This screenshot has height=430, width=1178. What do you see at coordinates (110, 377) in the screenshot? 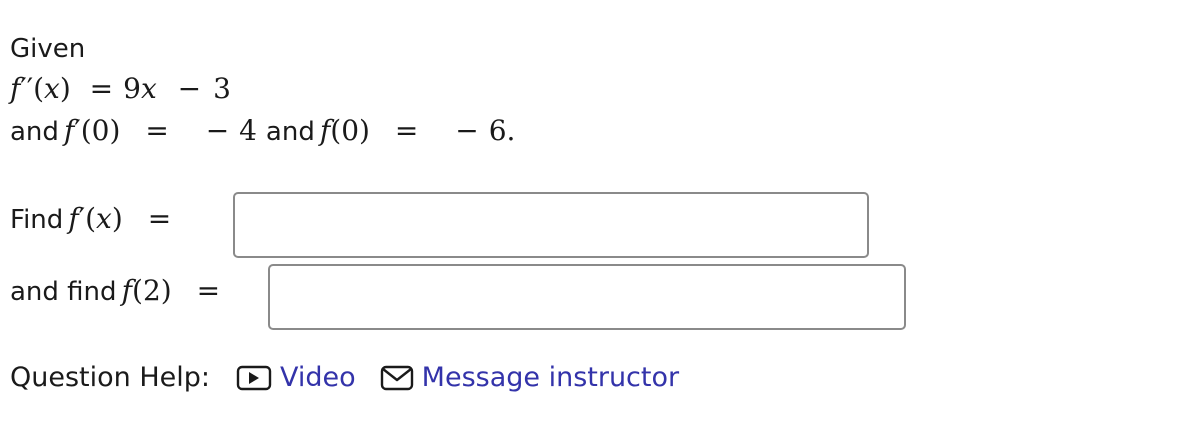
I see `question-help-label: Question Help:` at bounding box center [110, 377].